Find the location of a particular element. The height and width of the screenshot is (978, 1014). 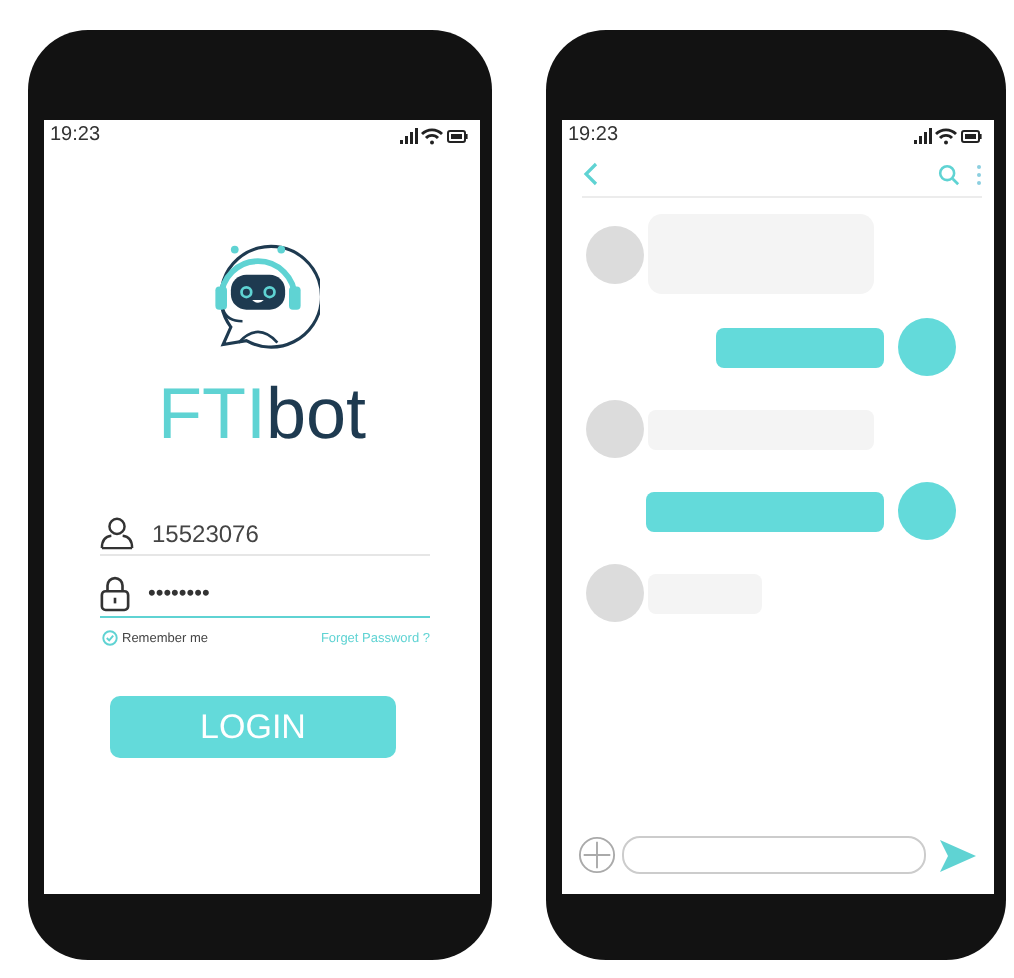

message-input-field is located at coordinates (774, 855).